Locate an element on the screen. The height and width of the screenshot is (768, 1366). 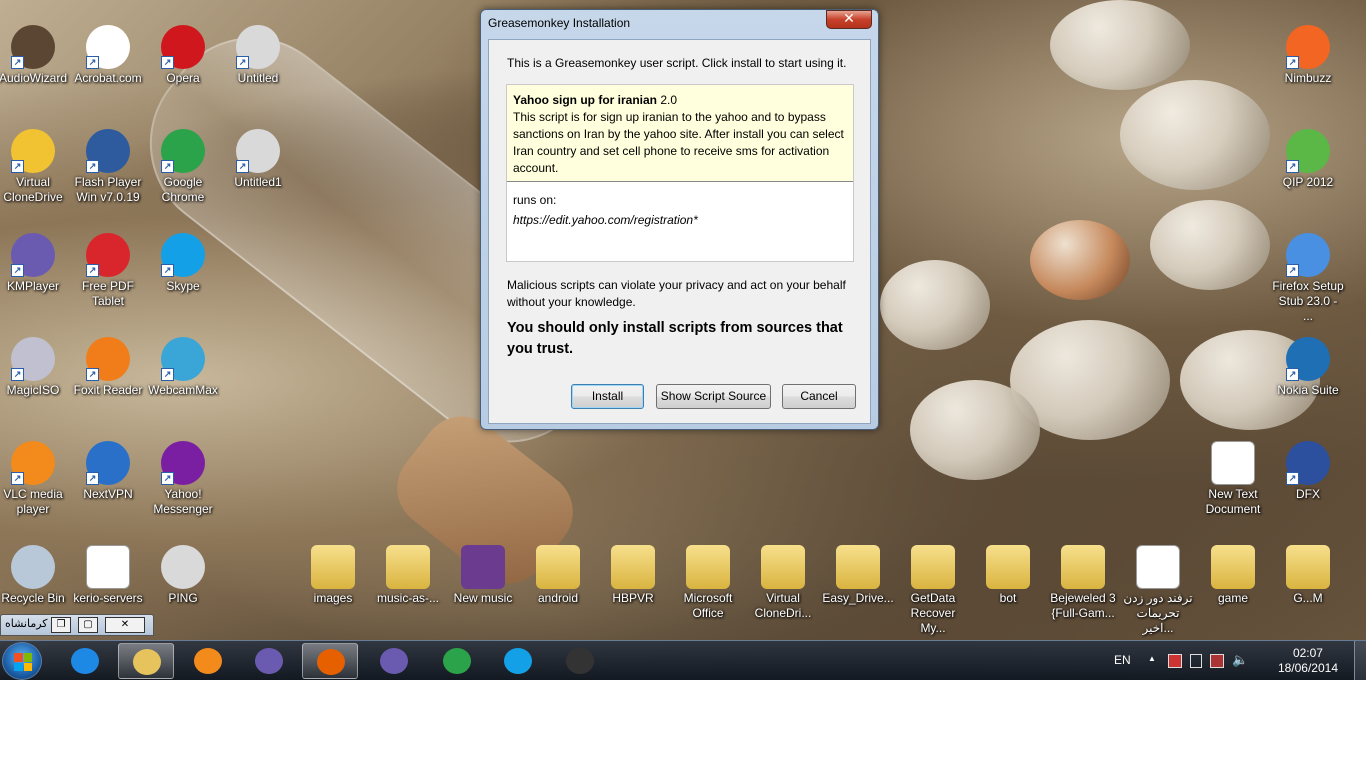
desktop-icon: ↗ Free PDF Tablet is located at coordinates (108, 271).